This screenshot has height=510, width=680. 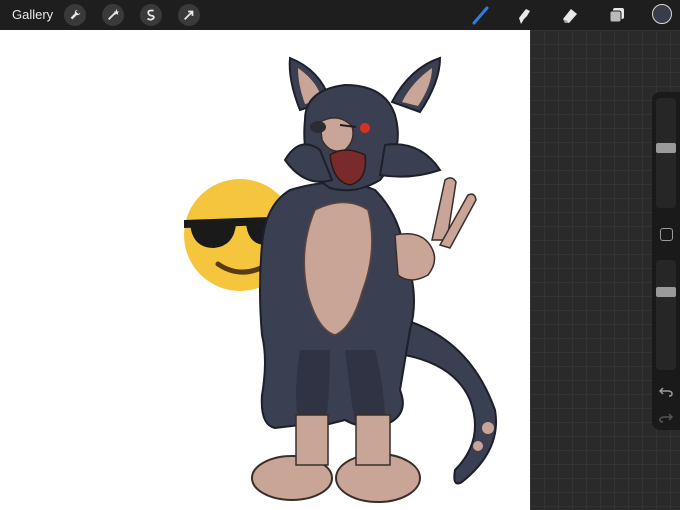 I want to click on brush-size-knob, so click(x=666, y=148).